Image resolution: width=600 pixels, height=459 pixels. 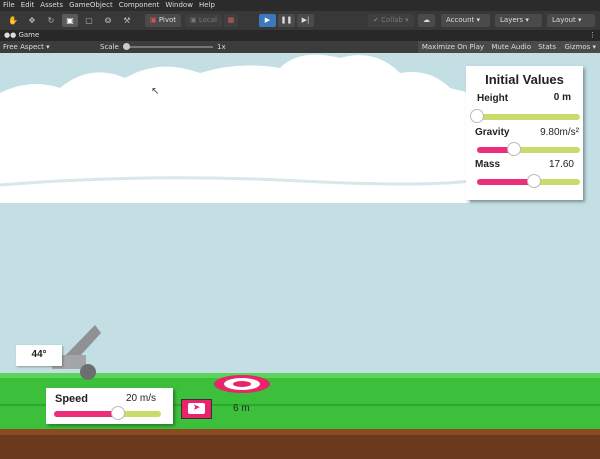 I want to click on scale-value: 1x, so click(x=221, y=47).